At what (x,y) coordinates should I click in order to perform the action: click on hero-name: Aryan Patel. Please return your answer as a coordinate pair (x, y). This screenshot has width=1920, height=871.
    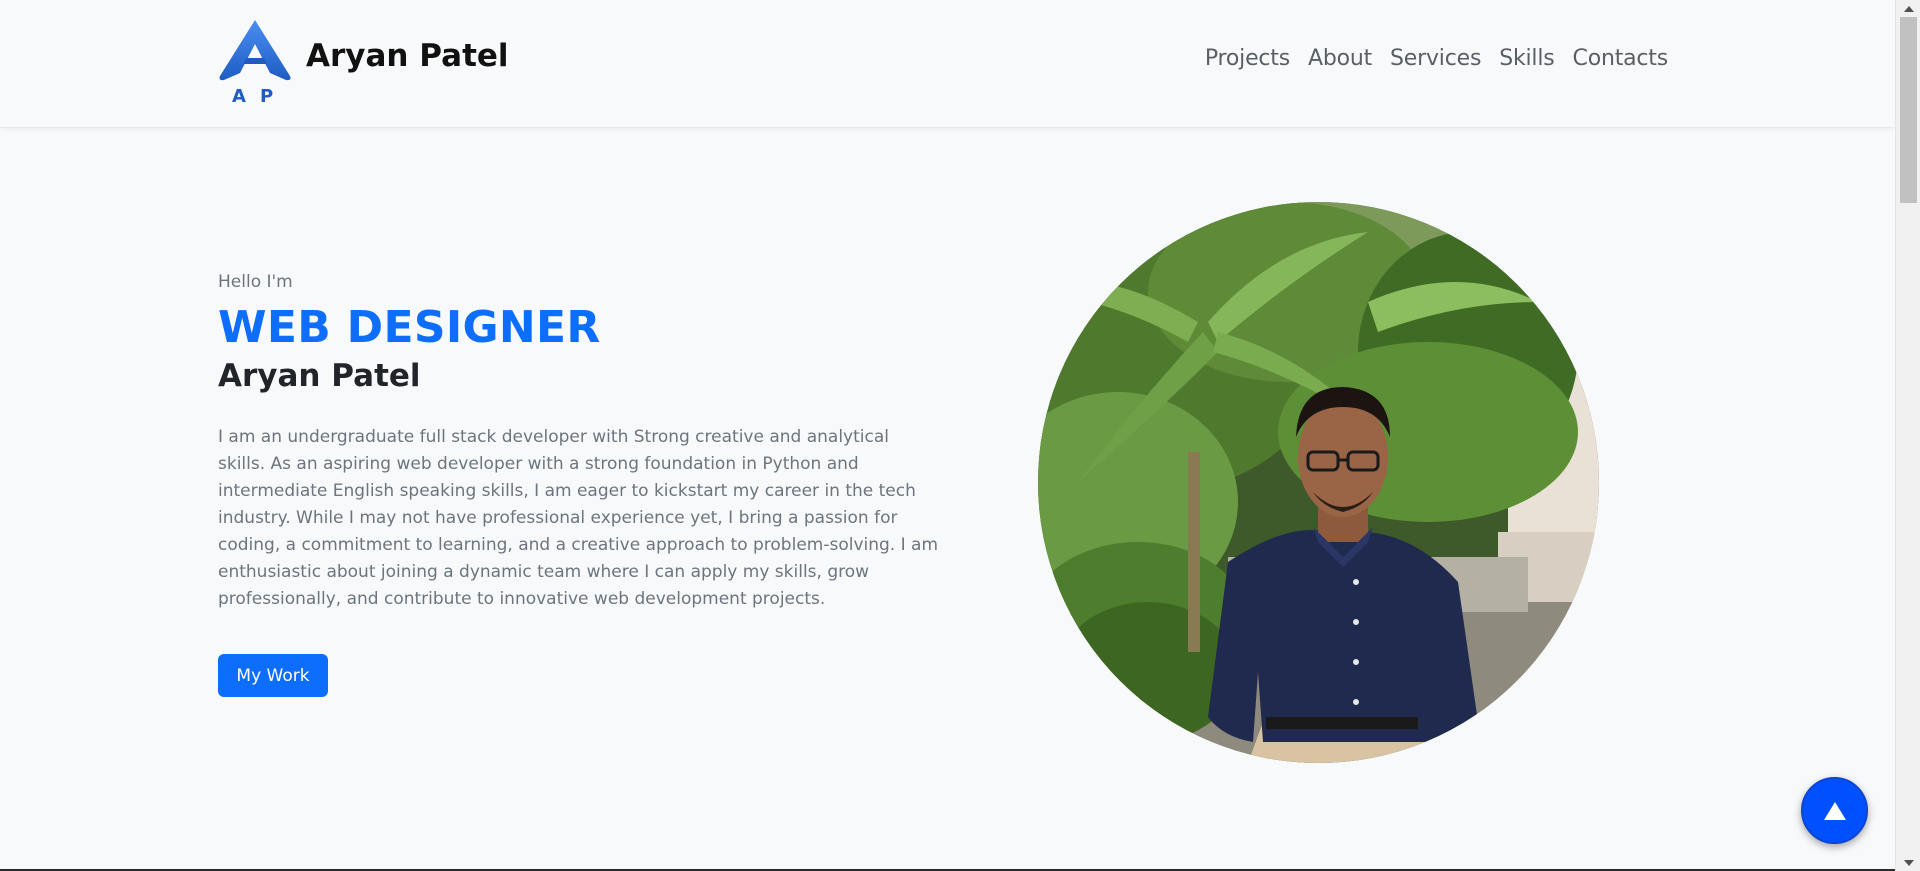
    Looking at the image, I should click on (319, 376).